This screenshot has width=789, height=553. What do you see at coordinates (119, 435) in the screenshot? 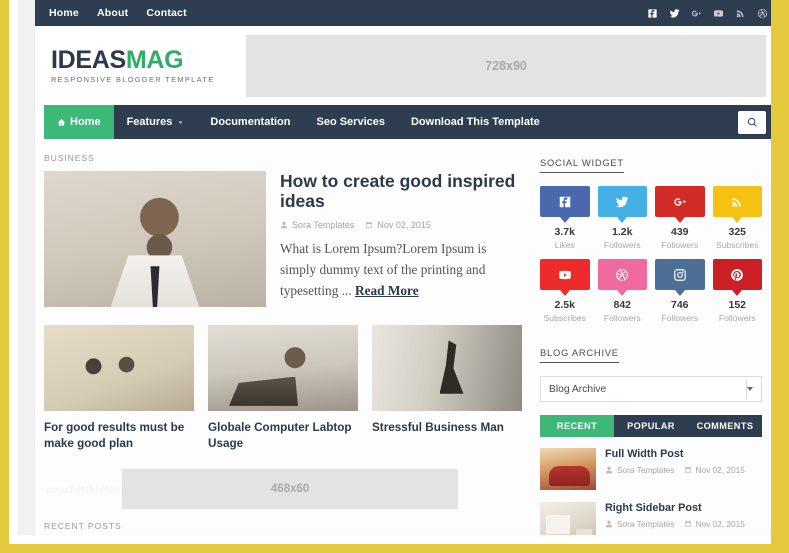
I see `post-card-title: For good results must be make good plan` at bounding box center [119, 435].